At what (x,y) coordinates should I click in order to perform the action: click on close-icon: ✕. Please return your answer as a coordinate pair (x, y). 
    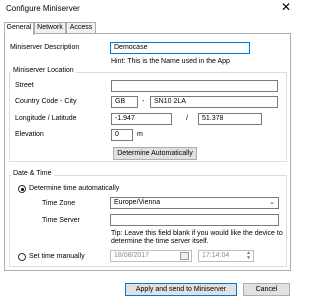
    Looking at the image, I should click on (286, 7).